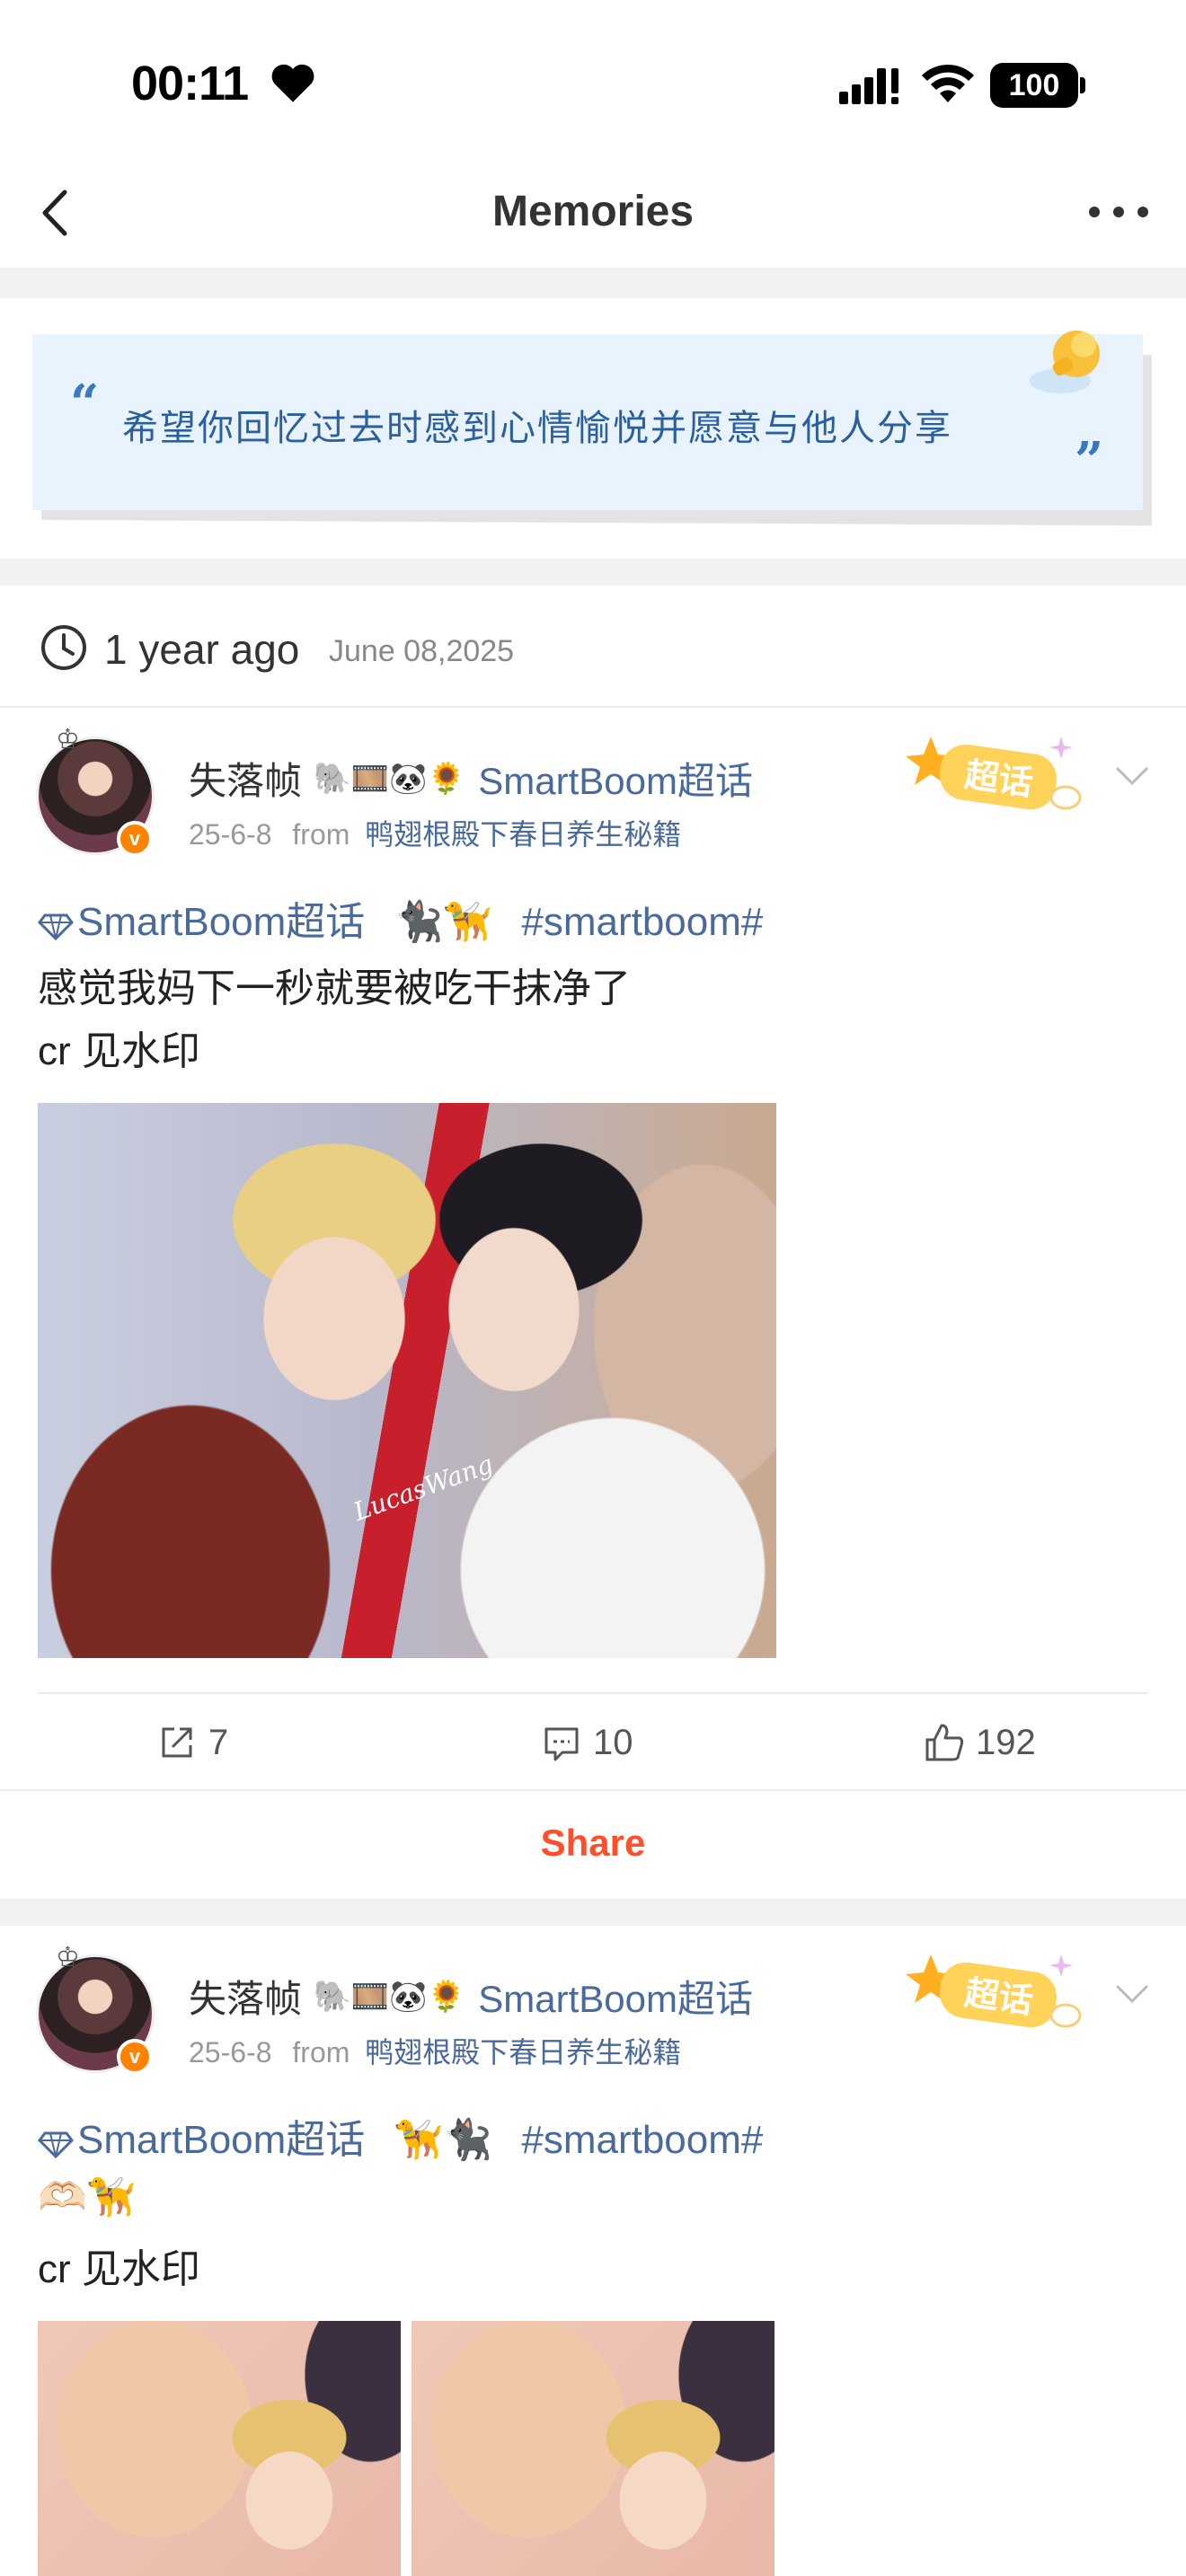  What do you see at coordinates (218, 1742) in the screenshot?
I see `repost-count: 7` at bounding box center [218, 1742].